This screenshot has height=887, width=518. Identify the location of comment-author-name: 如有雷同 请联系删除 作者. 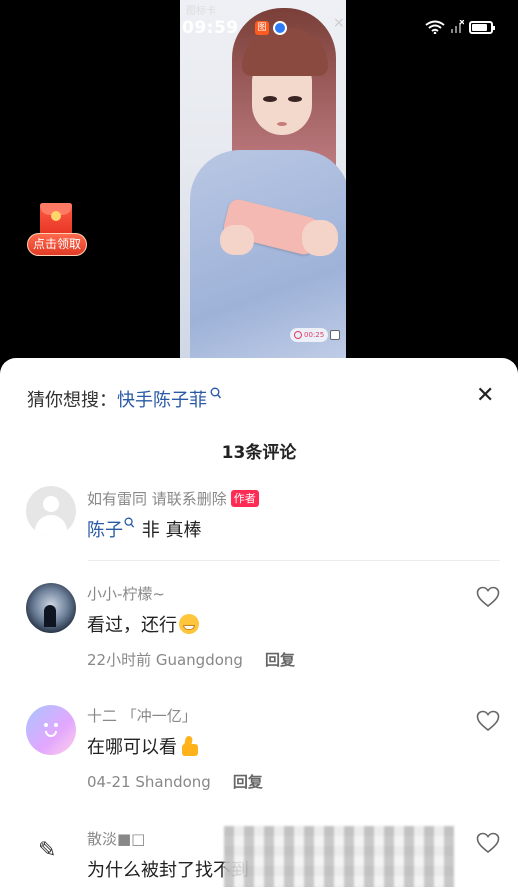
(173, 498).